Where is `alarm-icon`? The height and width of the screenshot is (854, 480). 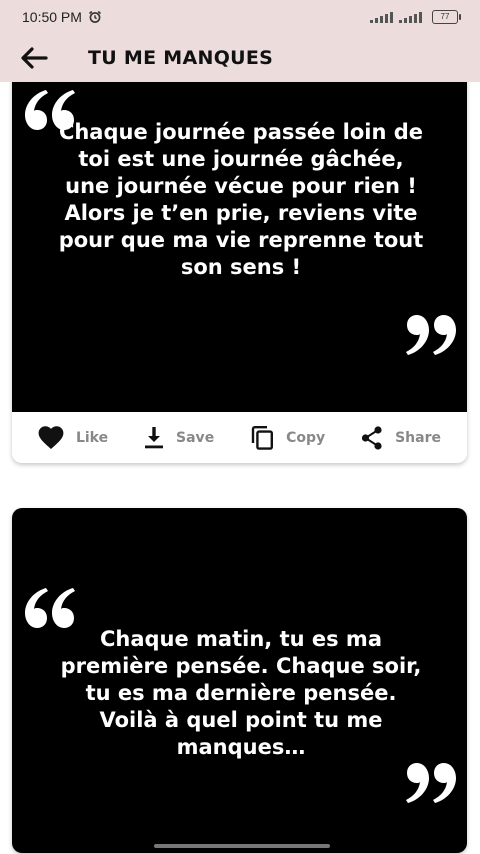
alarm-icon is located at coordinates (95, 17).